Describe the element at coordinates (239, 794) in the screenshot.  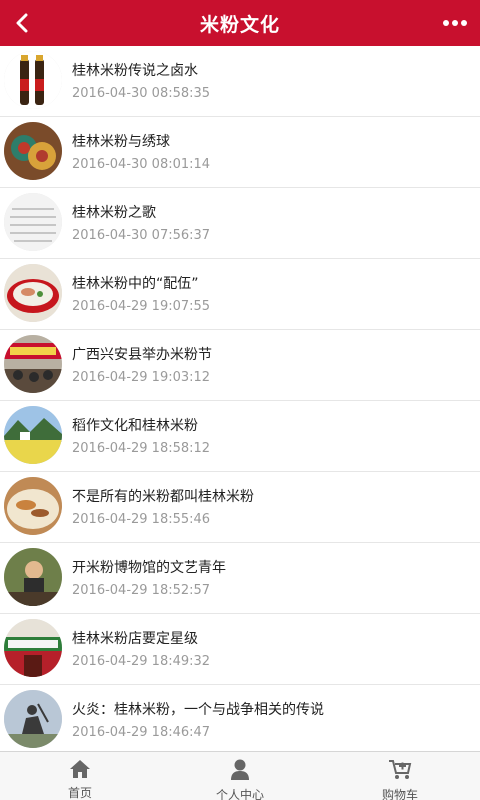
I see `tab-profile-label: 个人中心` at that location.